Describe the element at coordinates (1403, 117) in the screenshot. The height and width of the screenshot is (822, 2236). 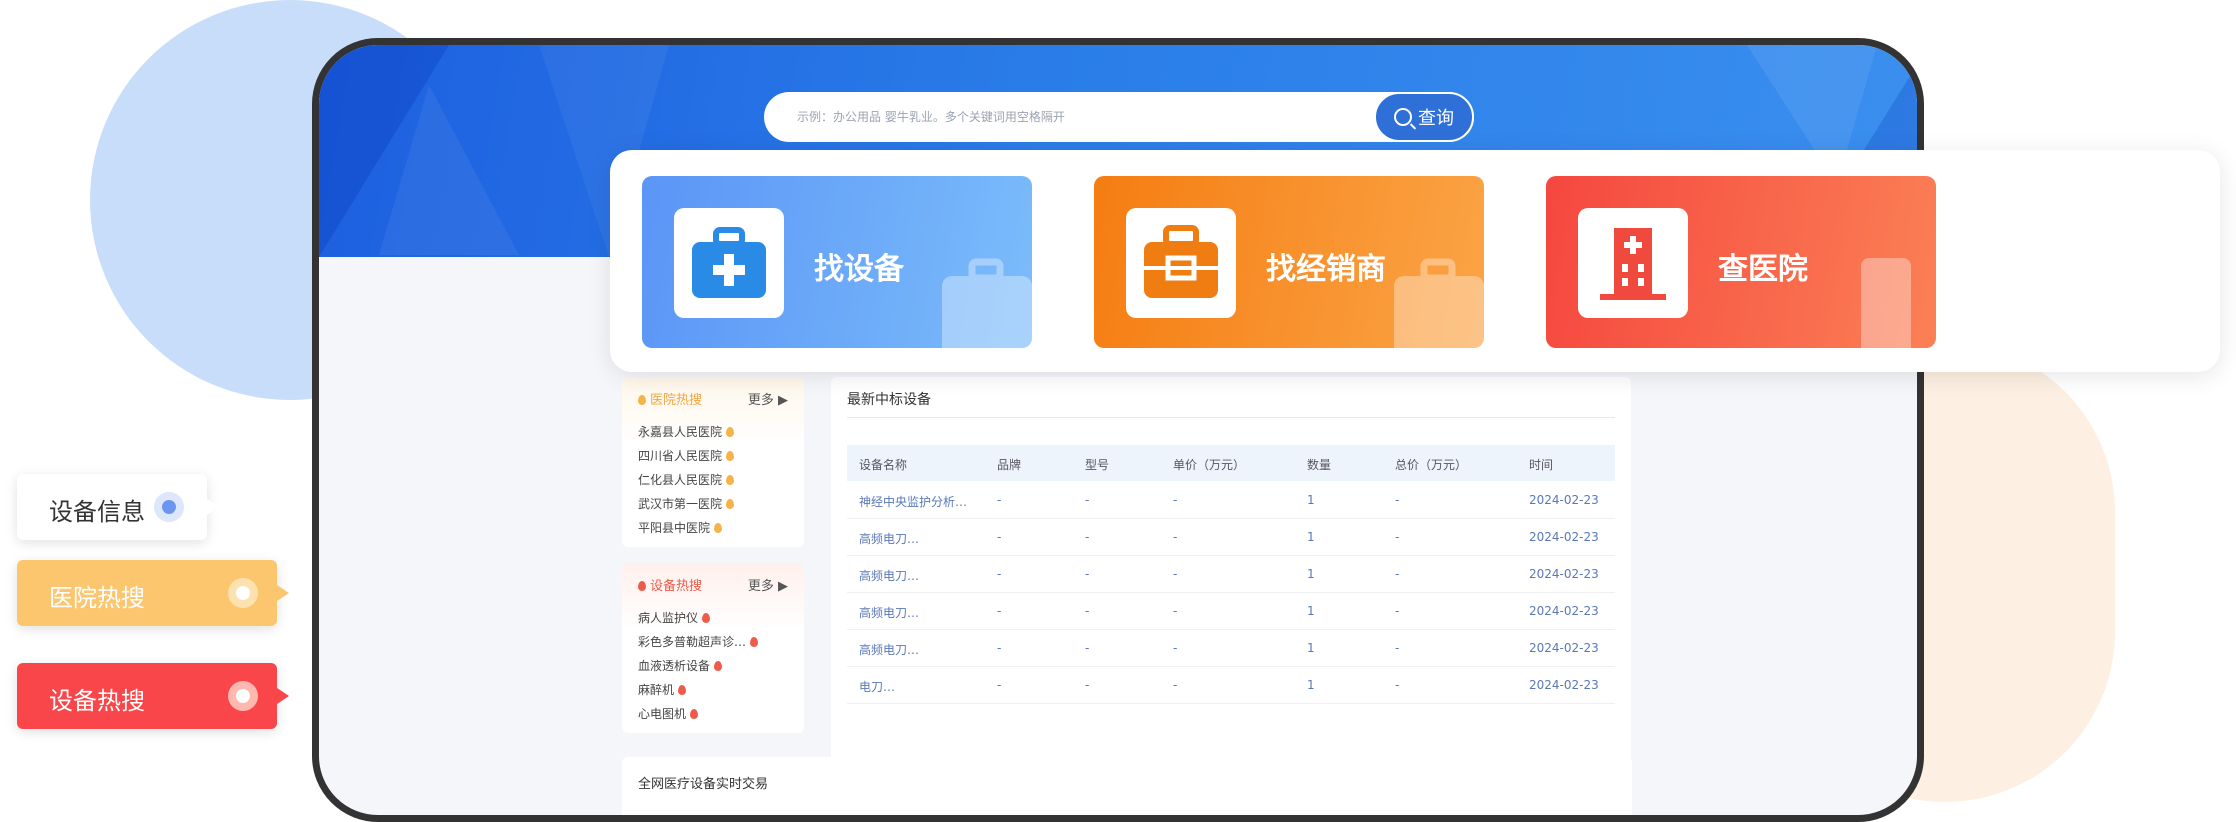
I see `search-icon` at that location.